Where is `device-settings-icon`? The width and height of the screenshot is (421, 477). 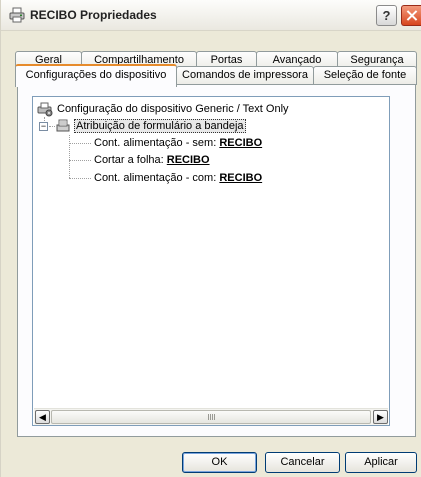 device-settings-icon is located at coordinates (45, 109).